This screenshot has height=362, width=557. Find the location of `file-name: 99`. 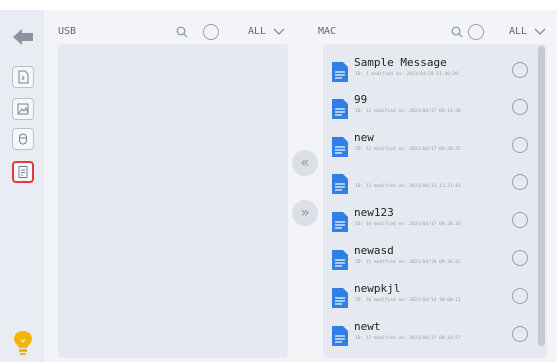

file-name: 99 is located at coordinates (361, 99).